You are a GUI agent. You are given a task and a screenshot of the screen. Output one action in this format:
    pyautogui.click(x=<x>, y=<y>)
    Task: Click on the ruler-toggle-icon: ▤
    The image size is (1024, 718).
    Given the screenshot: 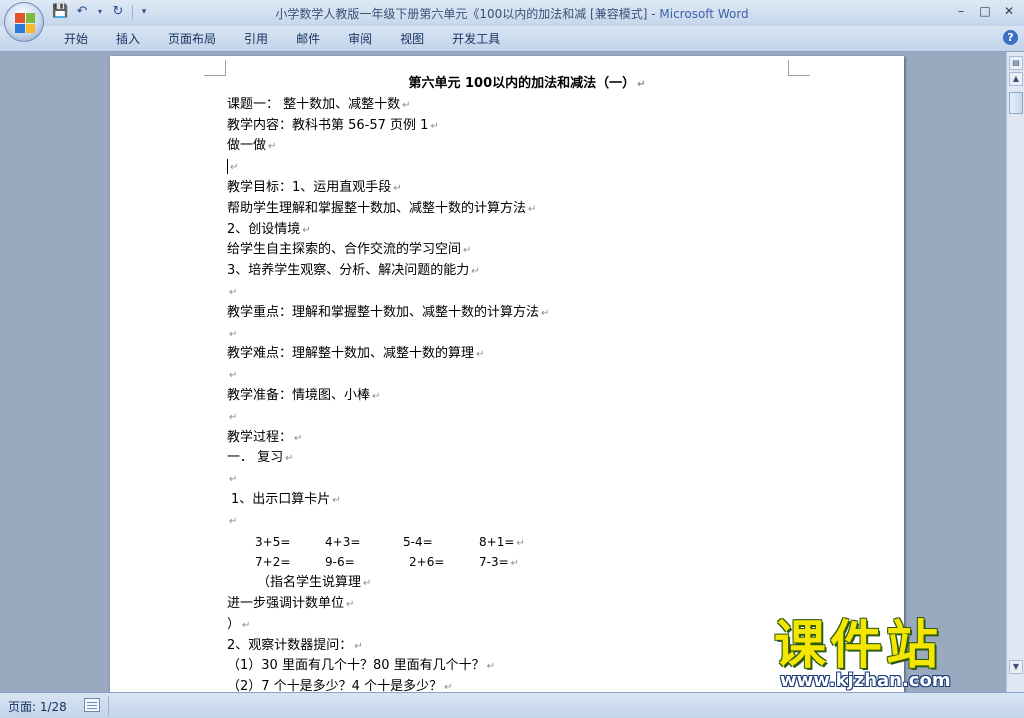 What is the action you would take?
    pyautogui.click(x=1016, y=63)
    